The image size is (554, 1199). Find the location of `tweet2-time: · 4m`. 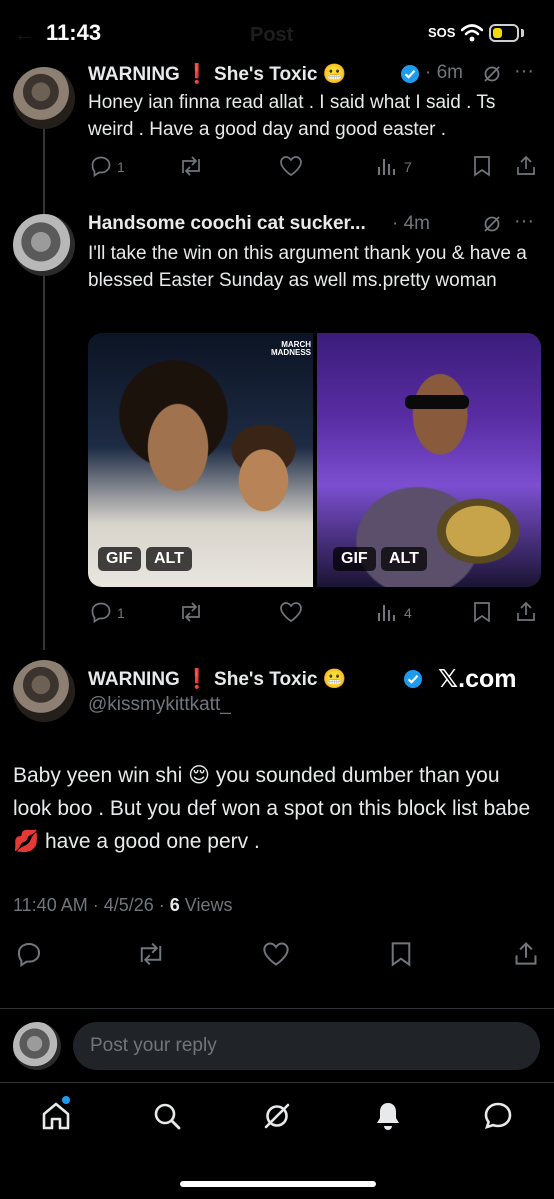

tweet2-time: · 4m is located at coordinates (411, 223).